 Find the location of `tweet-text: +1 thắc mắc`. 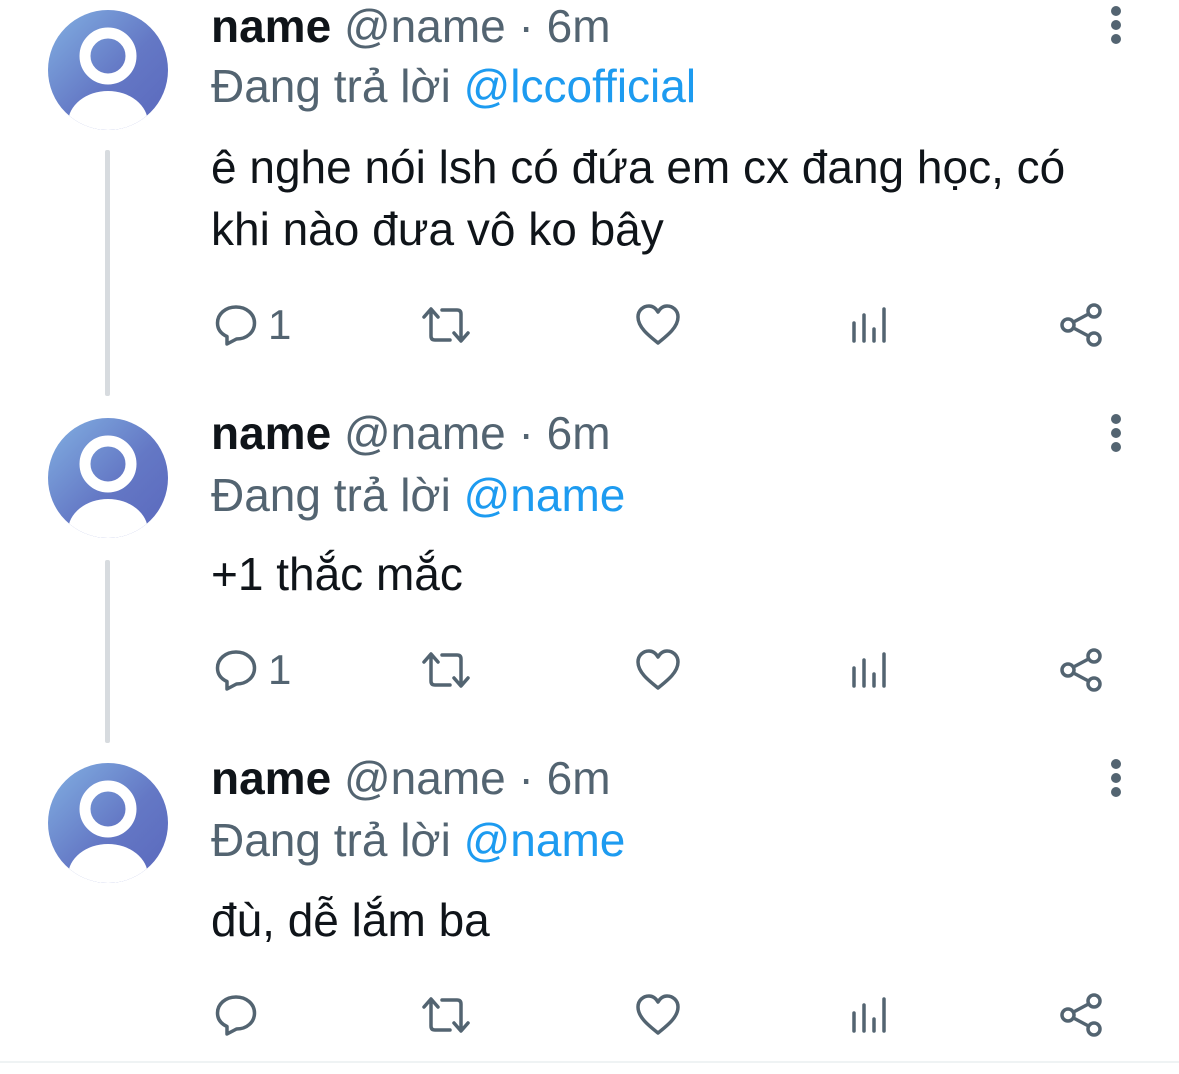

tweet-text: +1 thắc mắc is located at coordinates (337, 574).